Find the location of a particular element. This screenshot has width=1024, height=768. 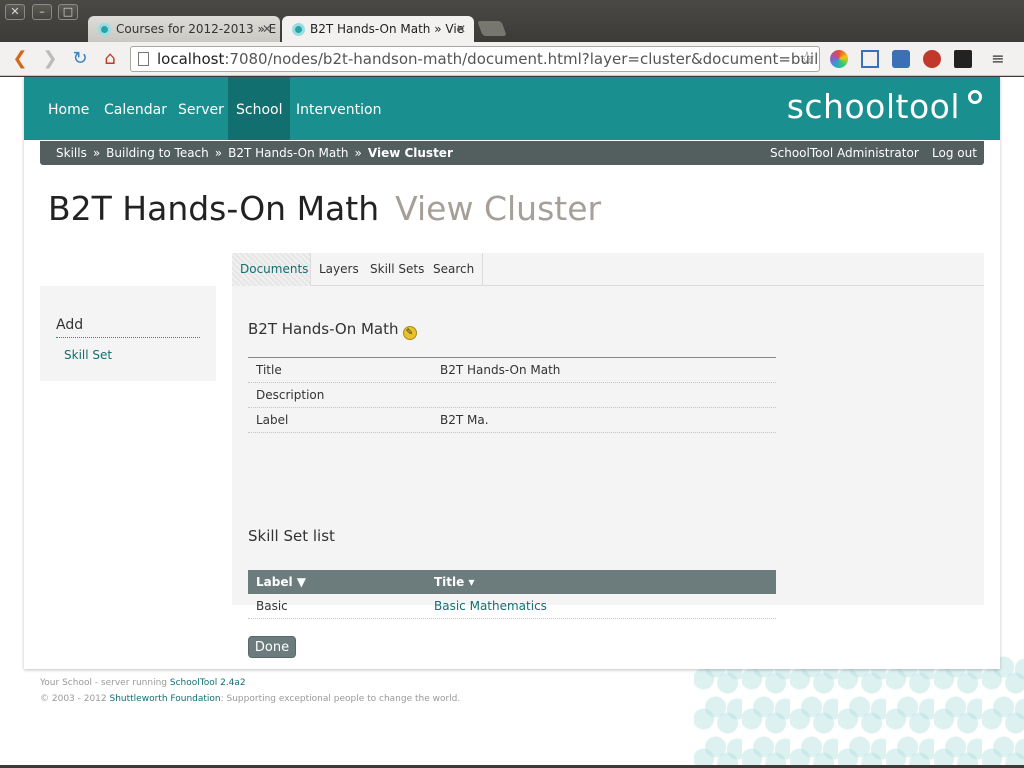

column-header-title: Title ▾ is located at coordinates (454, 582).